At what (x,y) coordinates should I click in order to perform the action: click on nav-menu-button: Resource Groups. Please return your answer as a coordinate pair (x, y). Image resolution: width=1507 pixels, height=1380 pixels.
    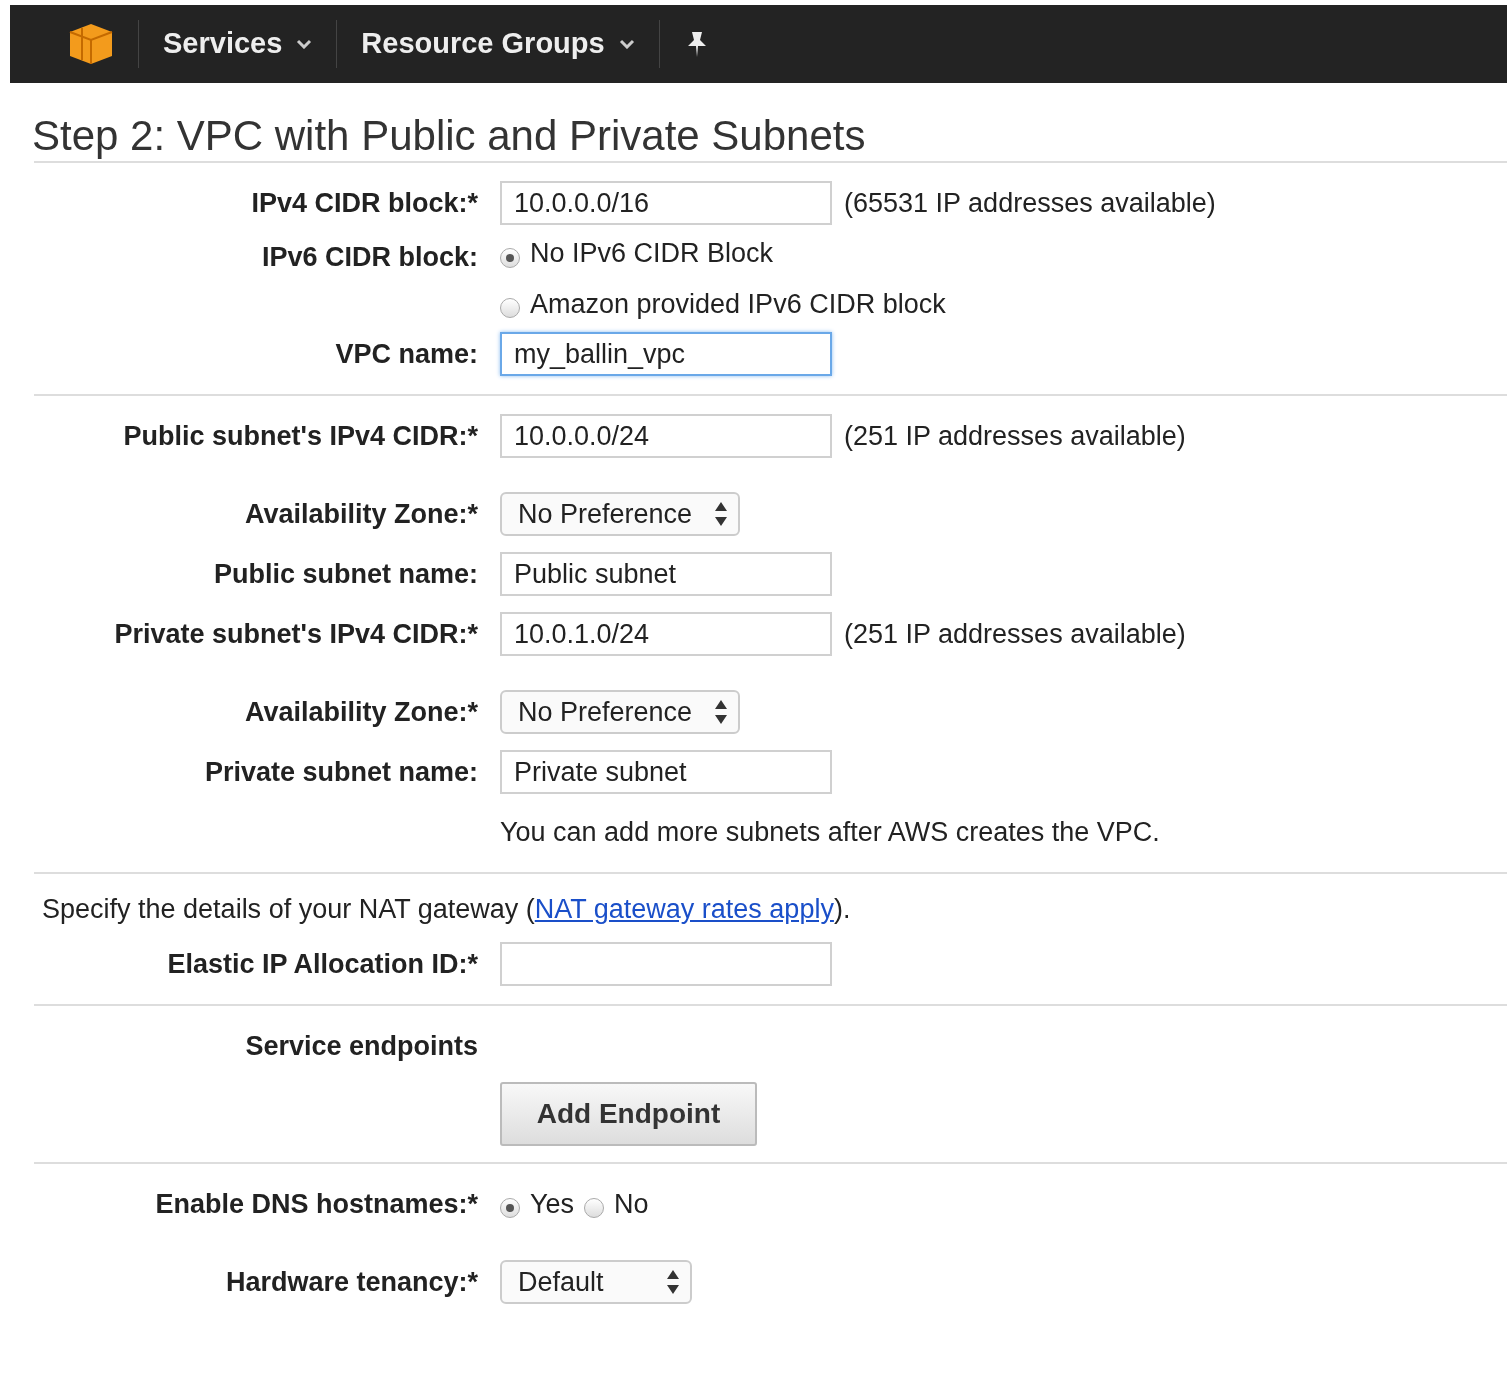
    Looking at the image, I should click on (498, 44).